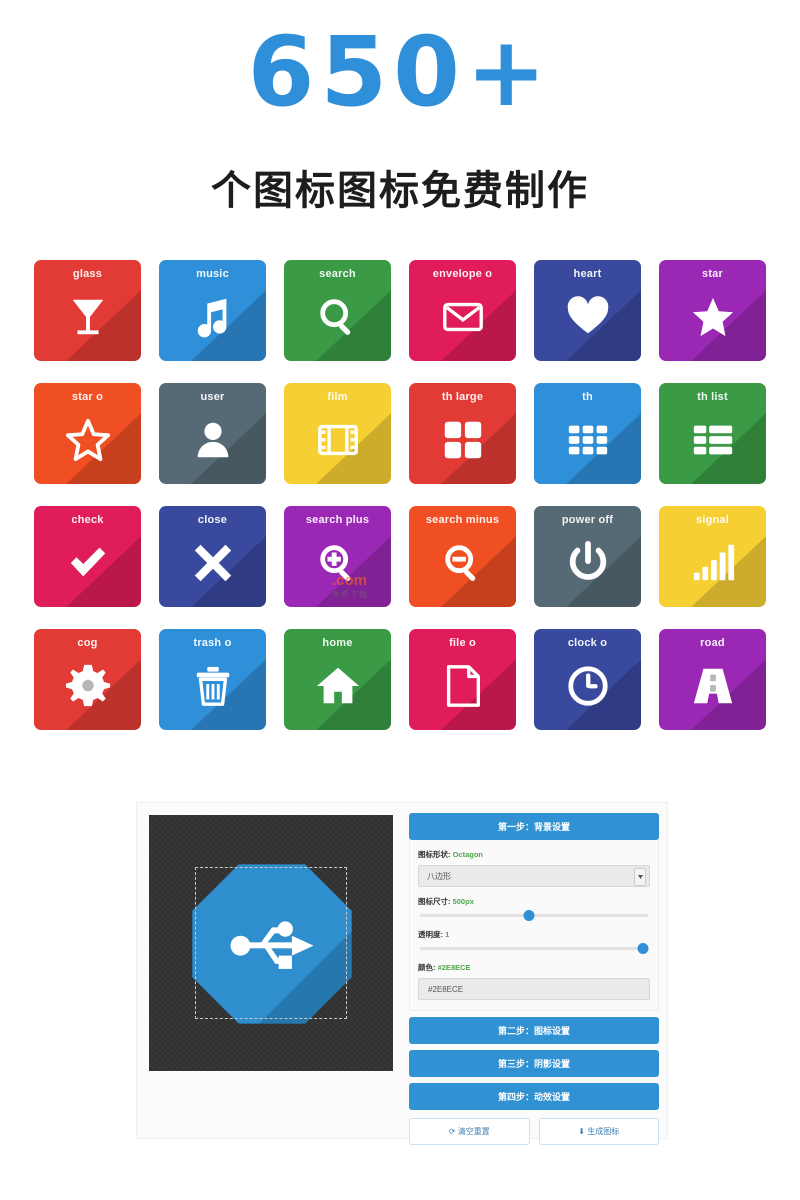  What do you see at coordinates (712, 274) in the screenshot?
I see `icon-tile-label: star` at bounding box center [712, 274].